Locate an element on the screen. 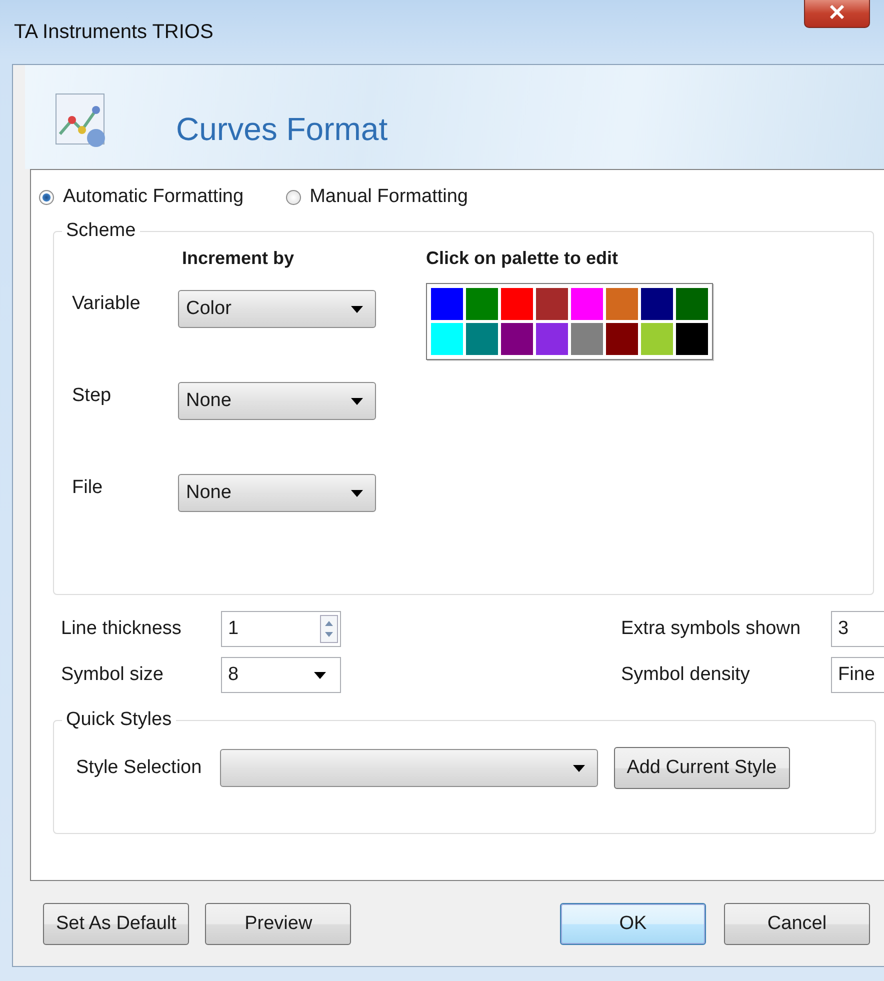 The height and width of the screenshot is (981, 884). field-label: Symbol size is located at coordinates (112, 675).